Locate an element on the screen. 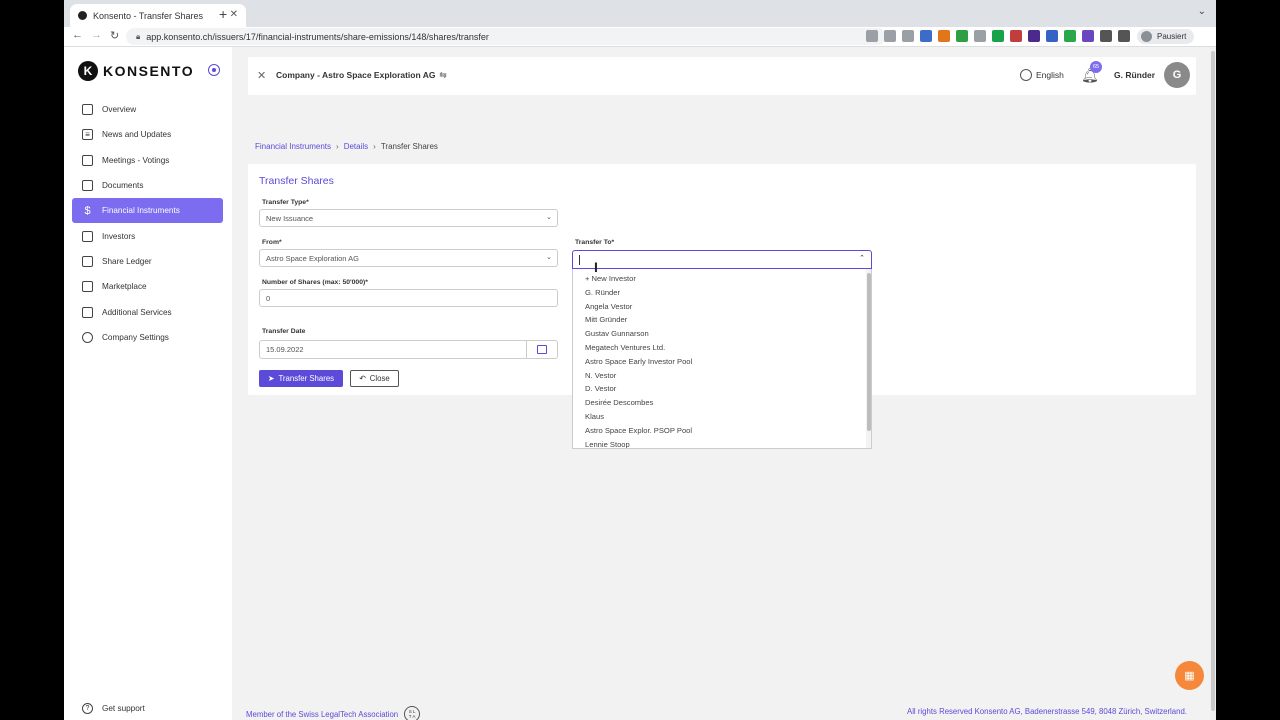 The width and height of the screenshot is (1280, 720). document-icon is located at coordinates (87, 186).